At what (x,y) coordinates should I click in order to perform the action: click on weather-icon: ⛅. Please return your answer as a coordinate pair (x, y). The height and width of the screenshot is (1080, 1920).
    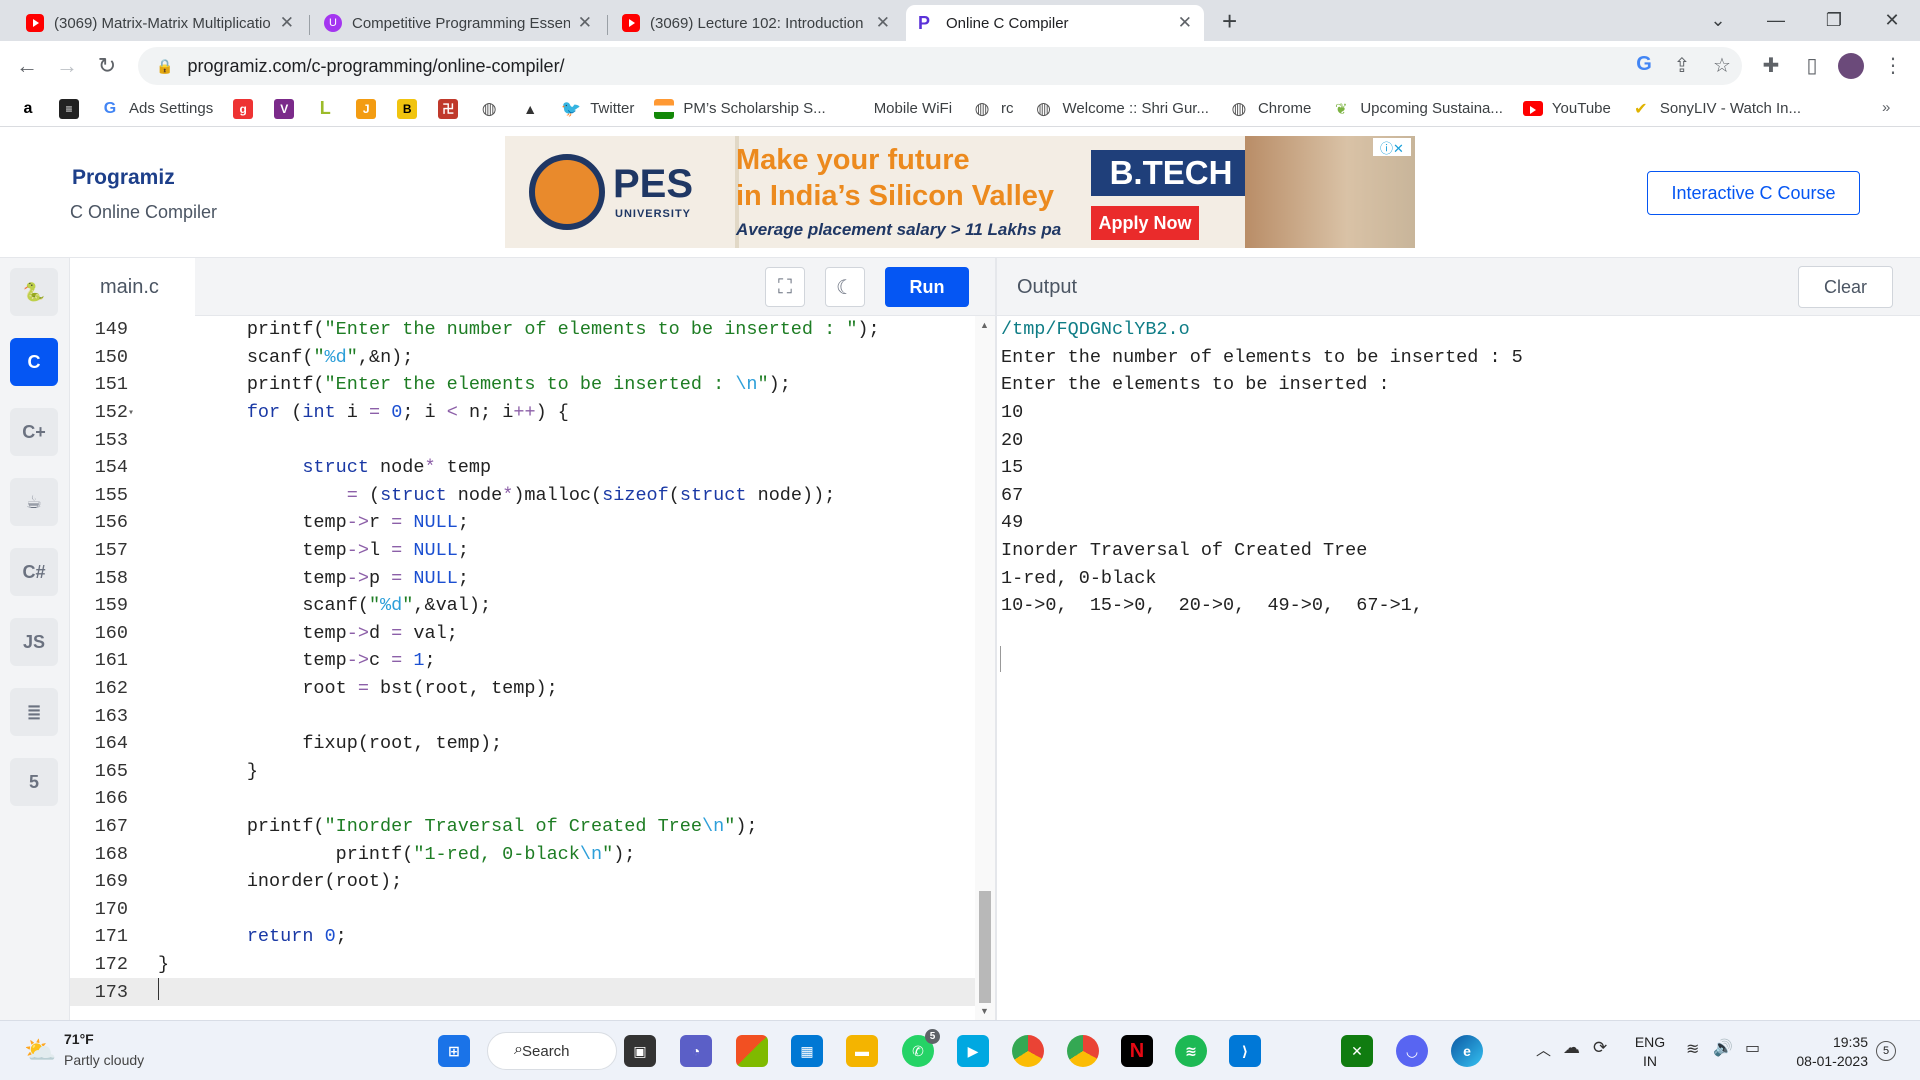
    Looking at the image, I should click on (40, 1050).